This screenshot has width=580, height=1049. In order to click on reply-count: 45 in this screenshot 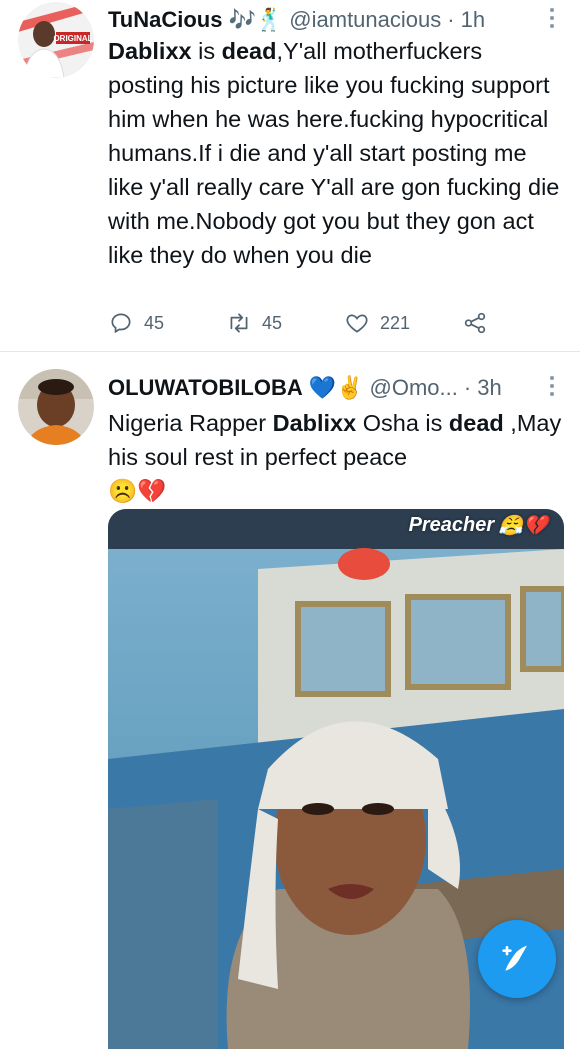, I will do `click(154, 322)`.